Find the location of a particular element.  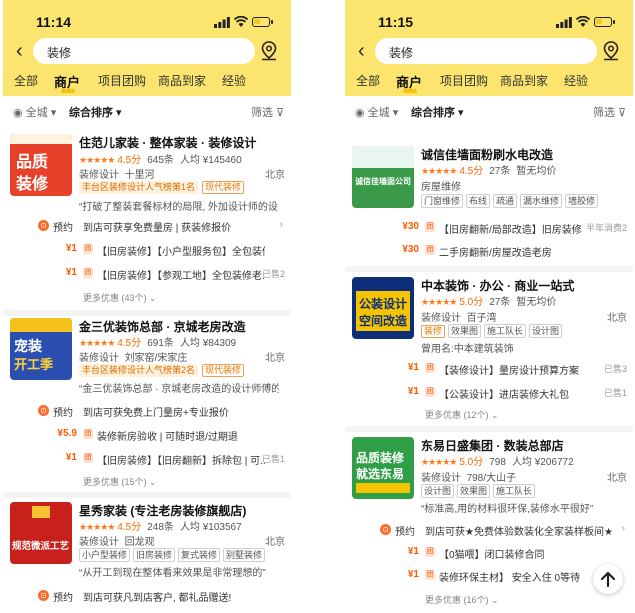

deal-row: ¥1 团【旧房装修】【旧房翻新】拆除包 | 可... 已售1 is located at coordinates (147, 460).